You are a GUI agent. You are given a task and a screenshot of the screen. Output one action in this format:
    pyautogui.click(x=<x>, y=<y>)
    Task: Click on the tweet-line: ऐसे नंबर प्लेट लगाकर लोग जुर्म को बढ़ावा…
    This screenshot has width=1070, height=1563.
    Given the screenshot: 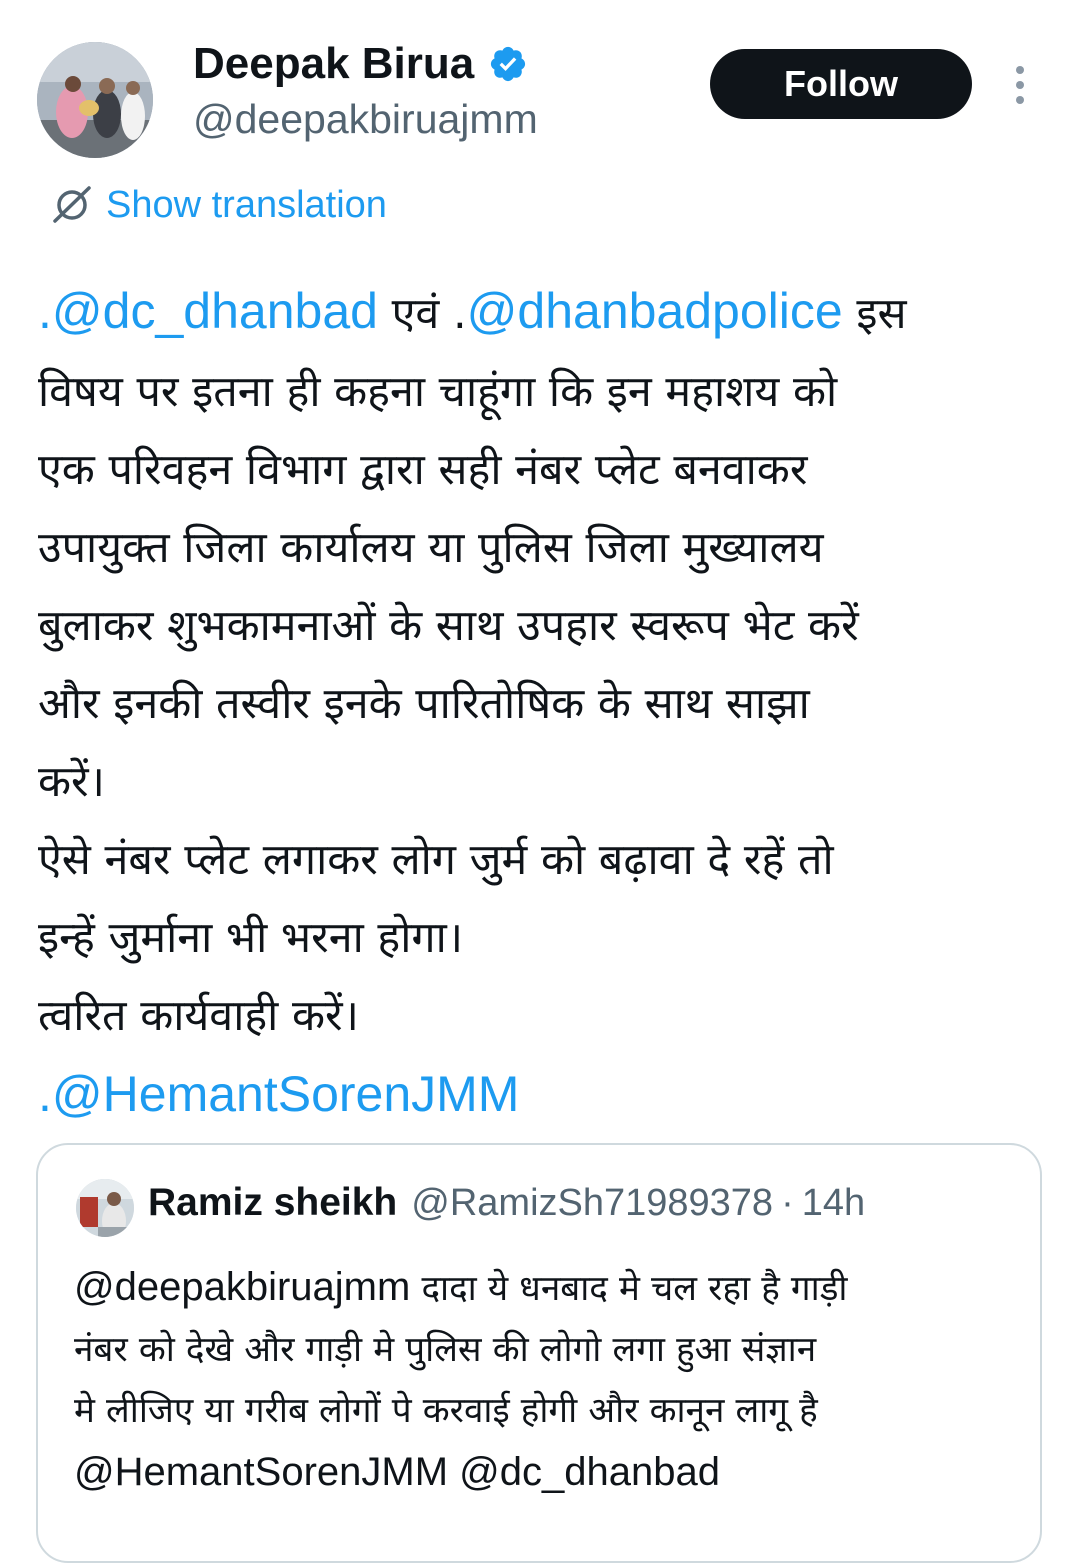 What is the action you would take?
    pyautogui.click(x=436, y=860)
    